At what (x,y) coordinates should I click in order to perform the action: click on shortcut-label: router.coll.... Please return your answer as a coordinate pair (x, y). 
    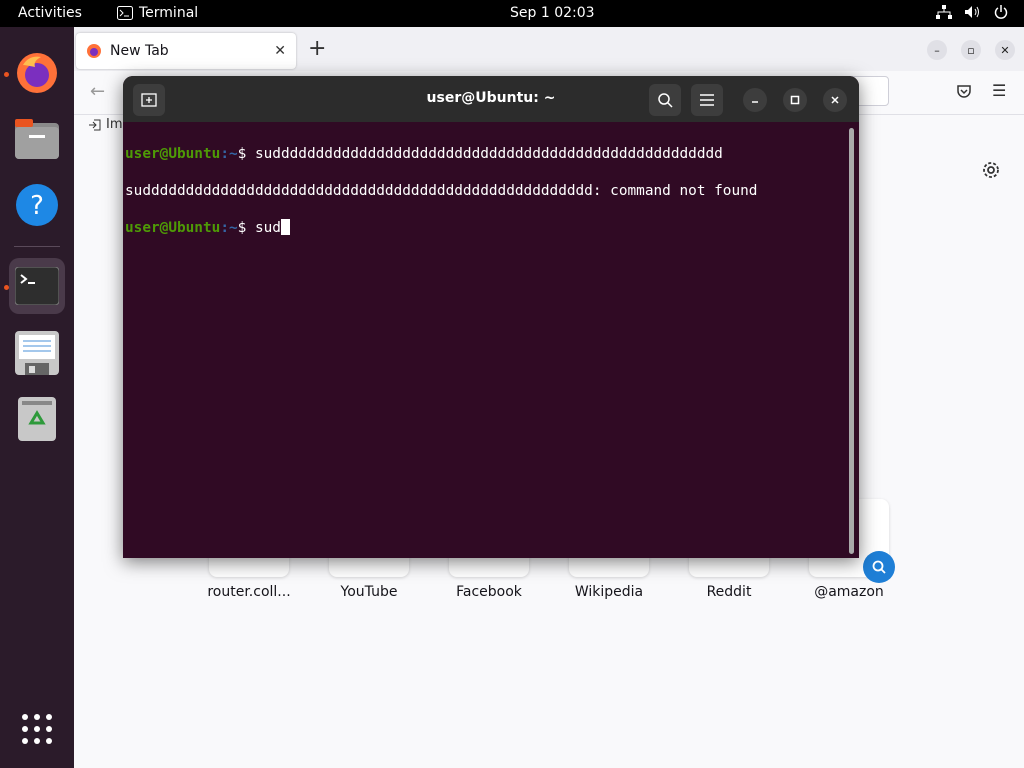
    Looking at the image, I should click on (249, 592).